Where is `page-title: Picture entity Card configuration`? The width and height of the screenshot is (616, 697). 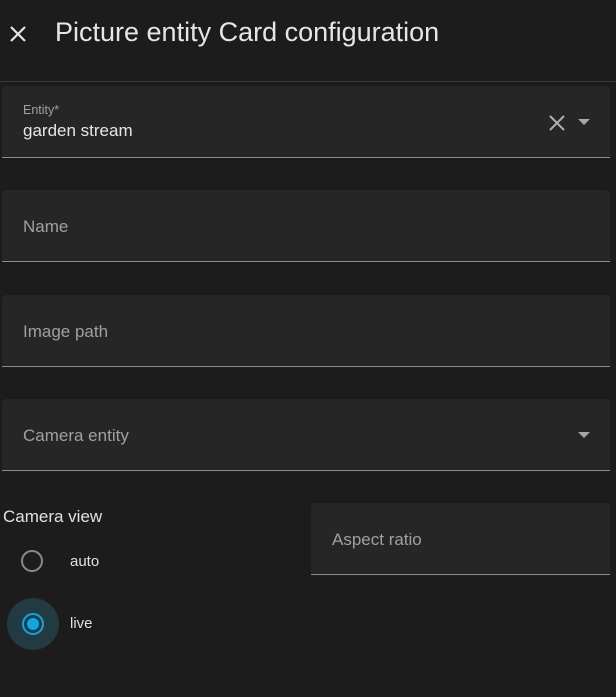 page-title: Picture entity Card configuration is located at coordinates (247, 32).